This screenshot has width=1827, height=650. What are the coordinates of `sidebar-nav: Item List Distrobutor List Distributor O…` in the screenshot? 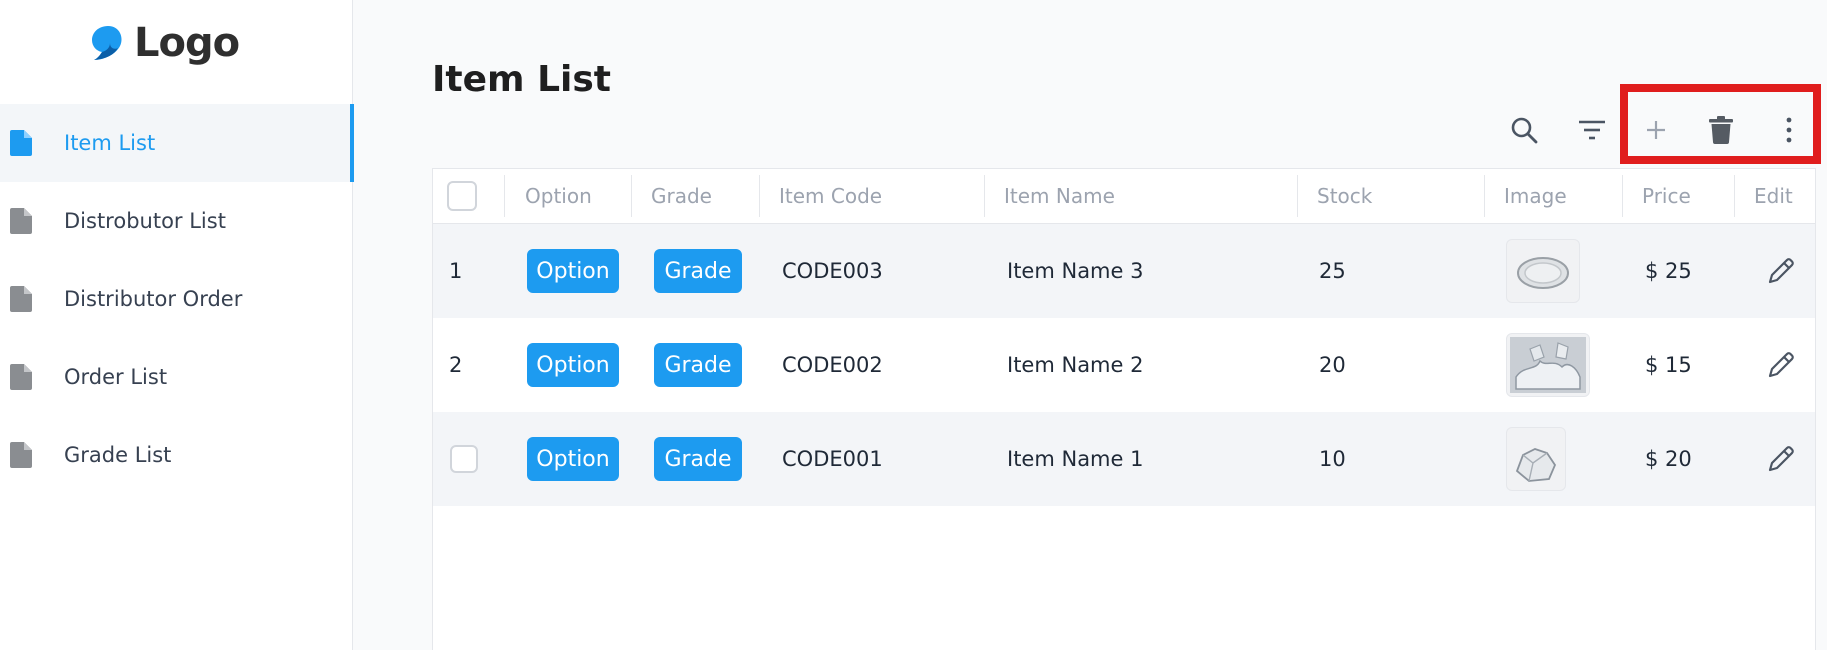 It's located at (177, 299).